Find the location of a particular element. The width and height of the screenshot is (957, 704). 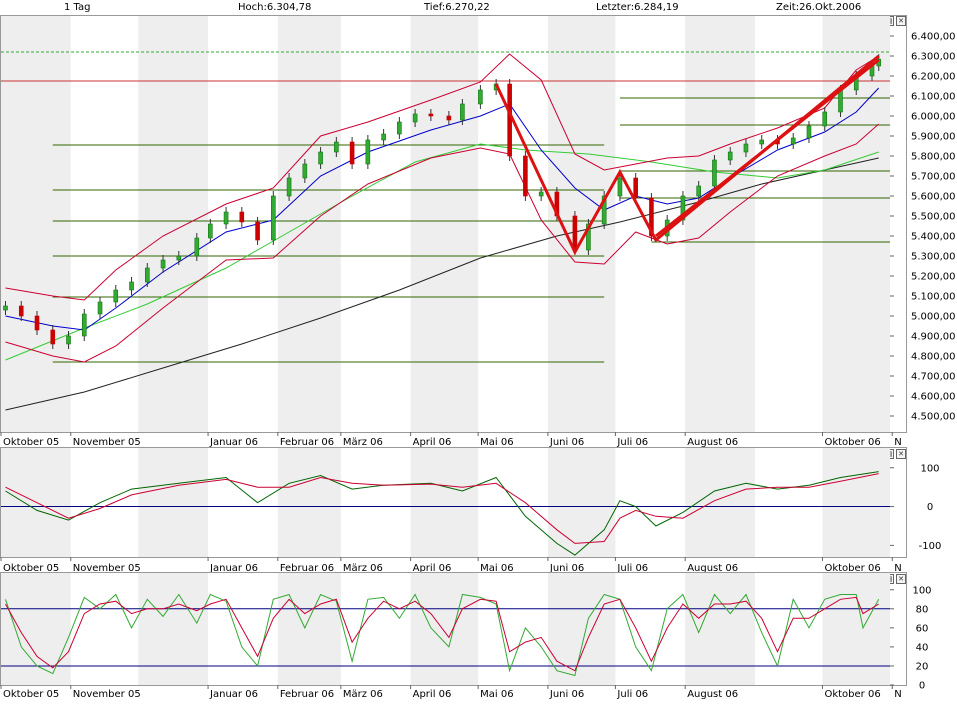

y-tick-label: 5.900,00 is located at coordinates (933, 137).